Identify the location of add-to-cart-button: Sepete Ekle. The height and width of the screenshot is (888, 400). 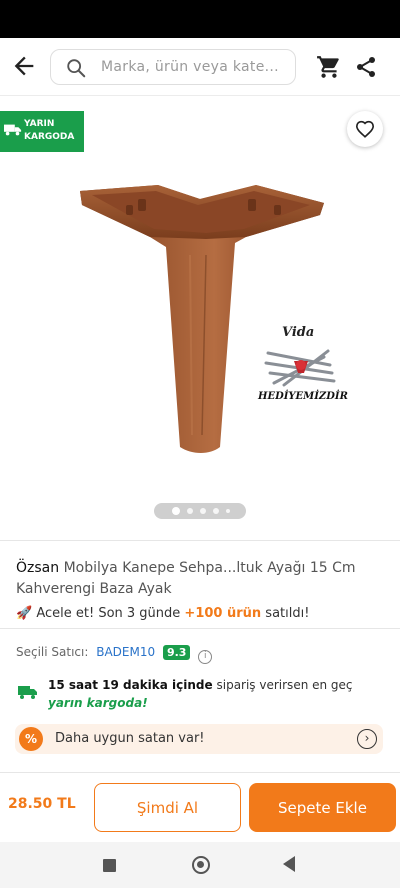
(322, 807).